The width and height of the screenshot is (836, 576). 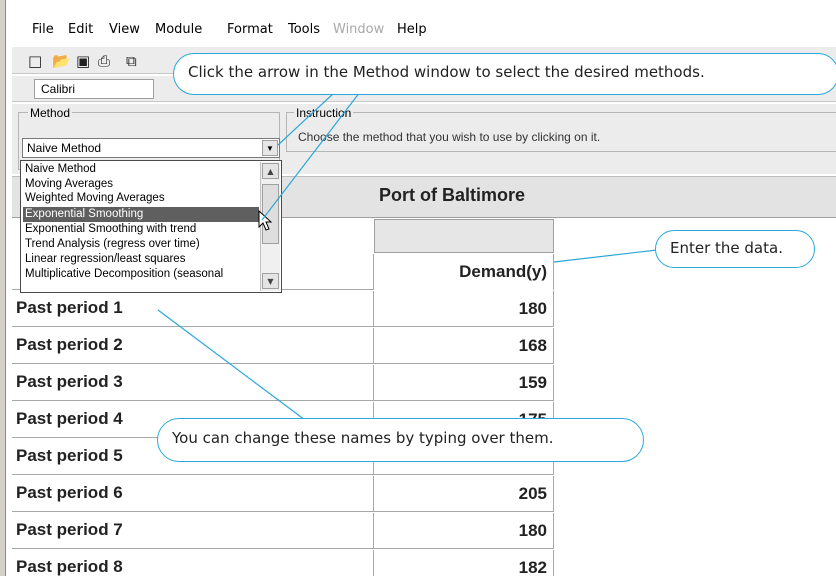 I want to click on method-selected-value: Naive Method, so click(x=64, y=148).